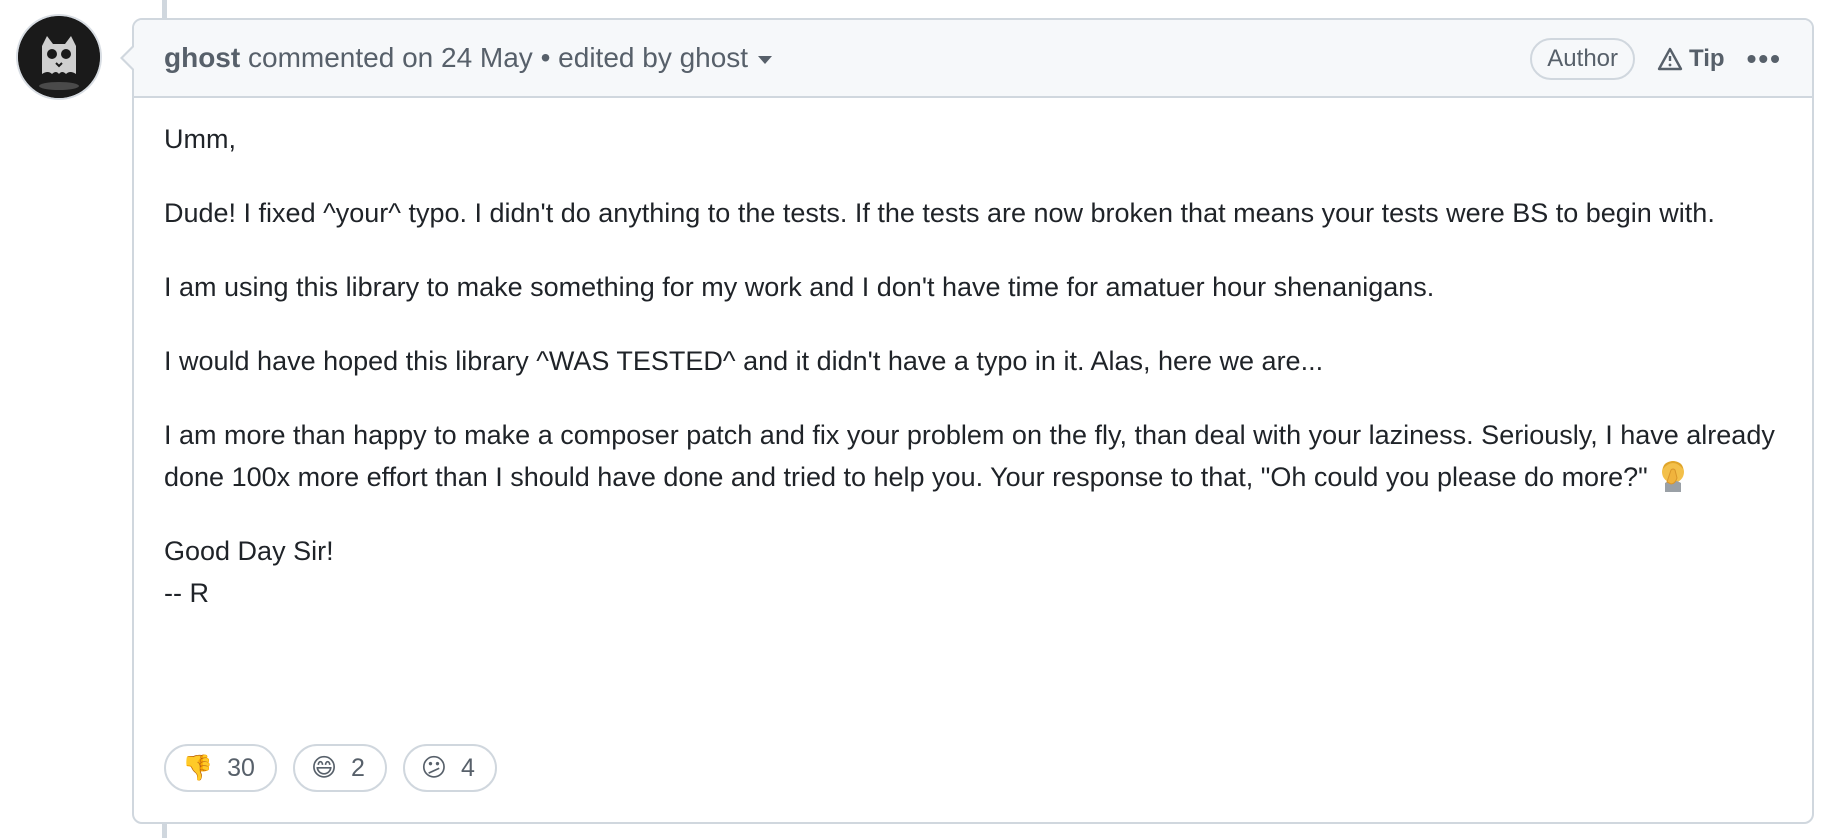  What do you see at coordinates (433, 768) in the screenshot?
I see `confused-face-icon: 😕` at bounding box center [433, 768].